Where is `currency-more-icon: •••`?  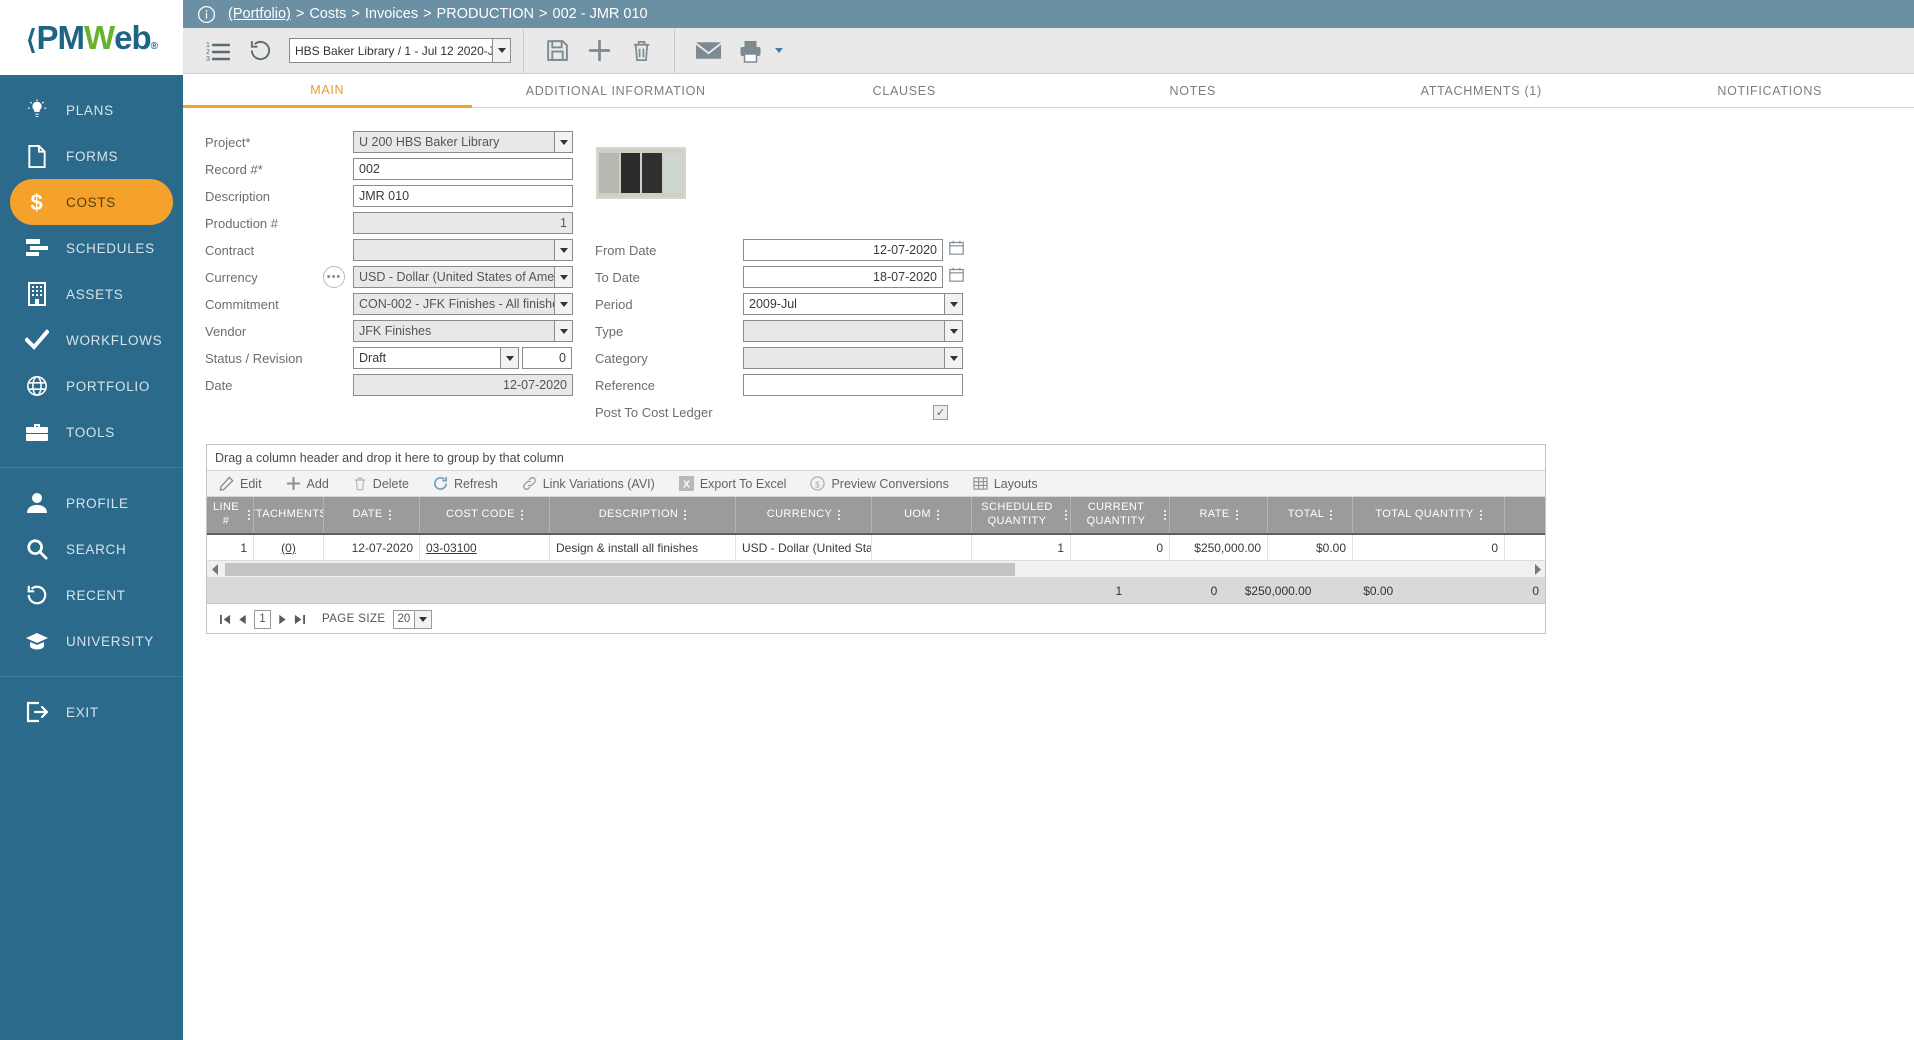 currency-more-icon: ••• is located at coordinates (334, 277).